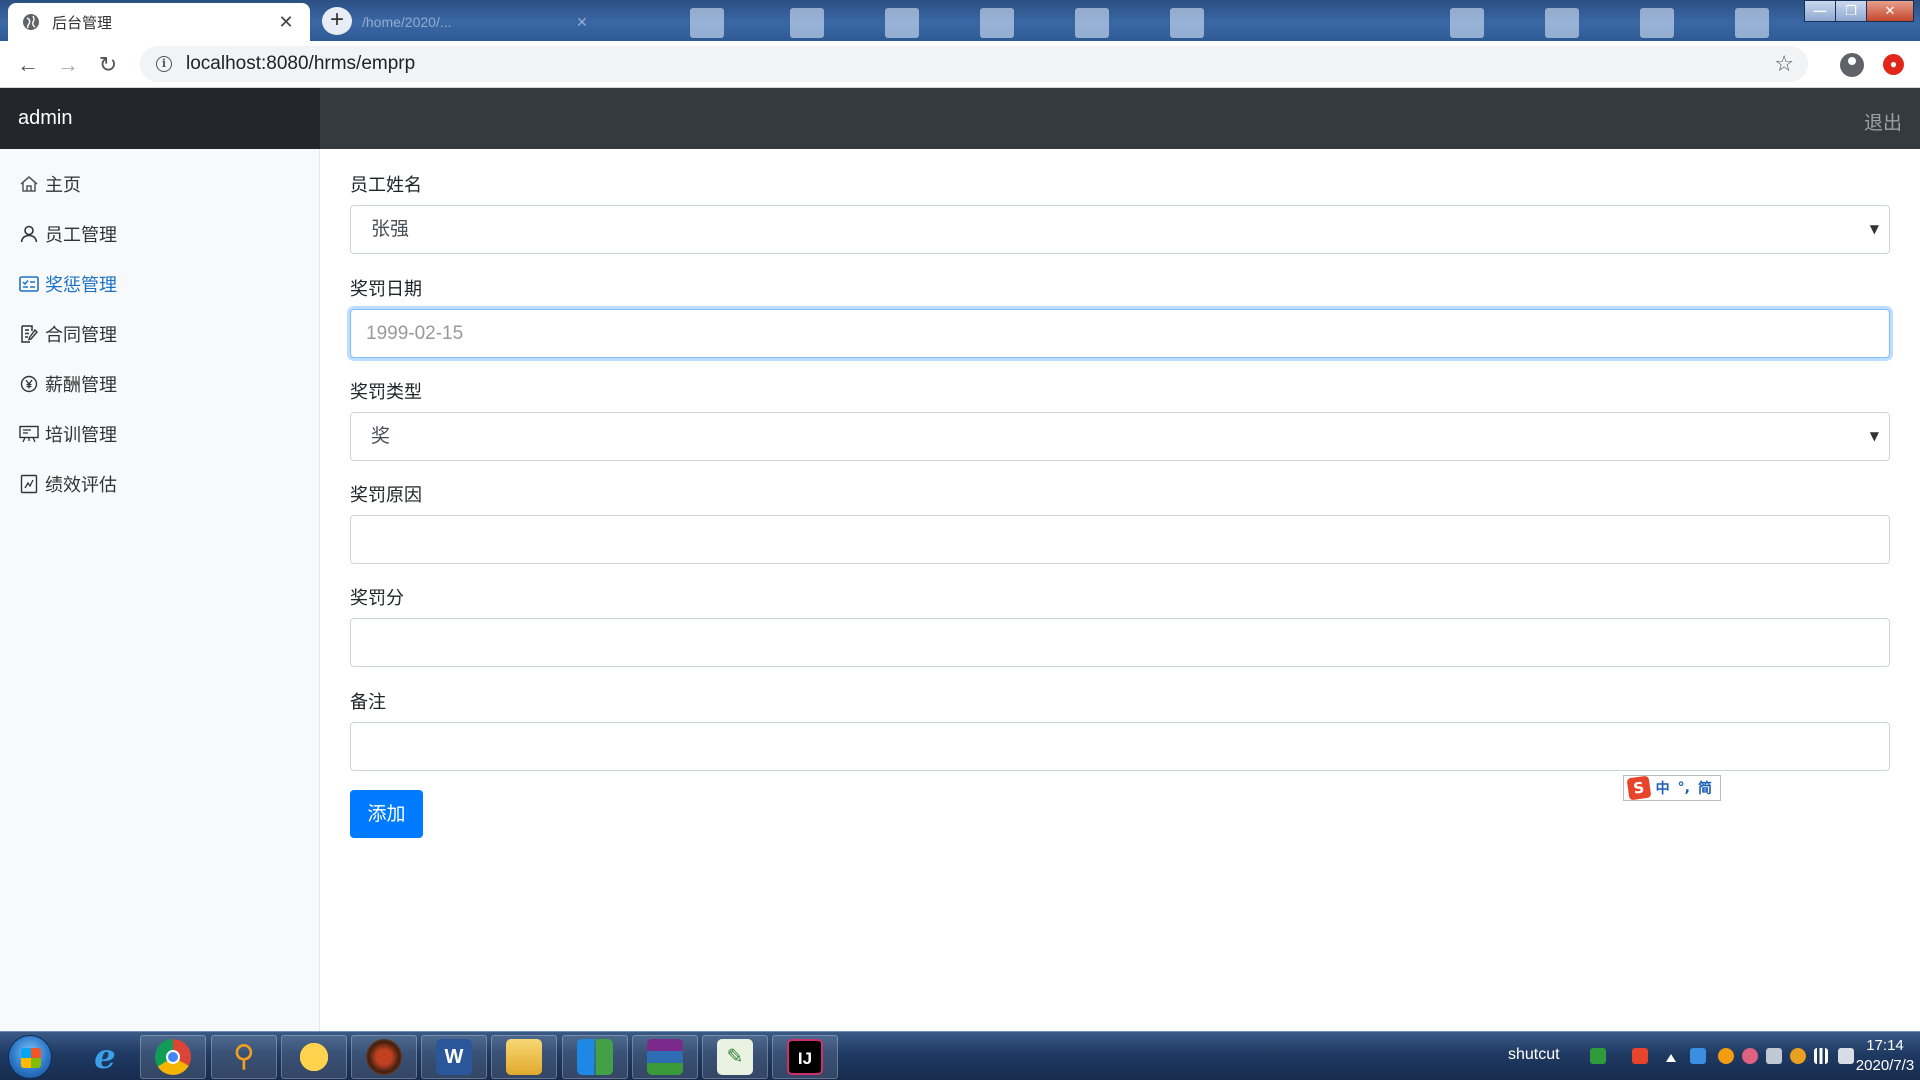 The width and height of the screenshot is (1920, 1080). I want to click on qq-taskbar-app, so click(314, 1057).